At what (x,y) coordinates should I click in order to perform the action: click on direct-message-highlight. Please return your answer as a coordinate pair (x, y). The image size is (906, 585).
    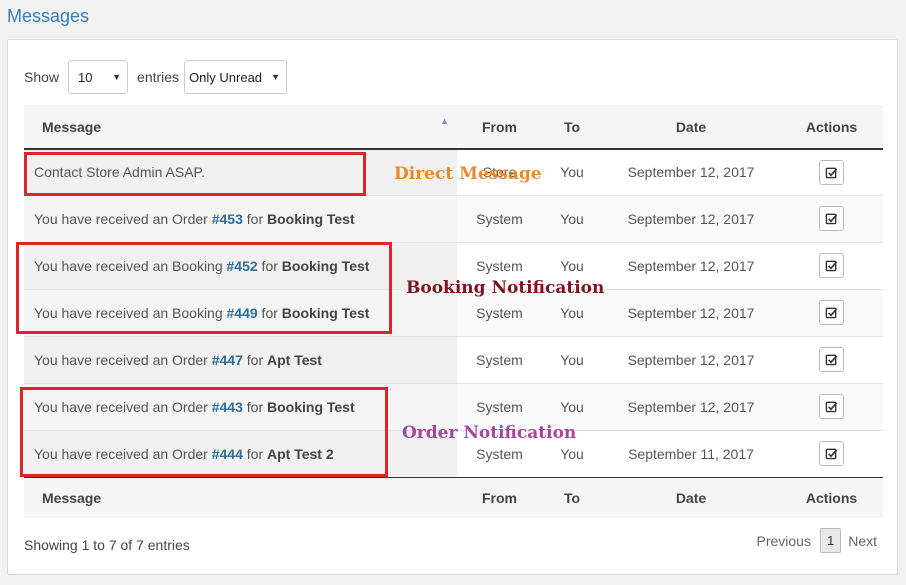
    Looking at the image, I should click on (195, 174).